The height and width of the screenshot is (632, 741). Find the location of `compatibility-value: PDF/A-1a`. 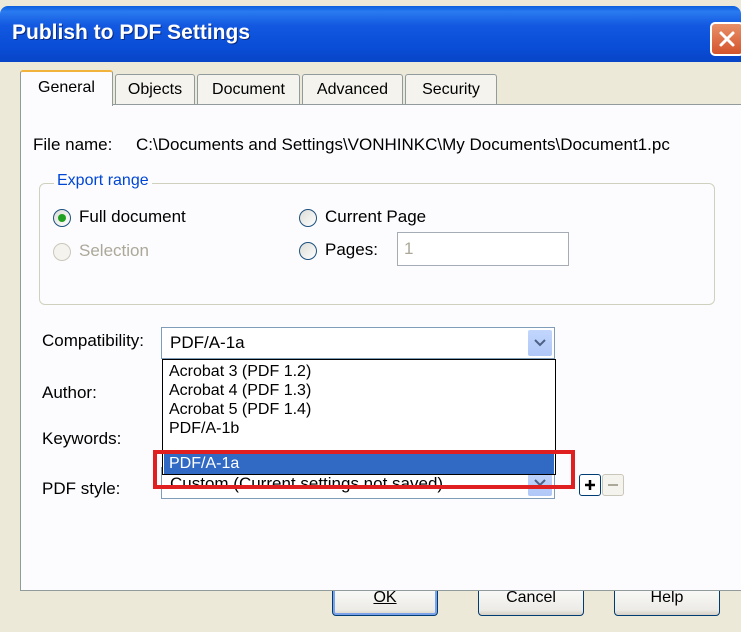

compatibility-value: PDF/A-1a is located at coordinates (207, 342).